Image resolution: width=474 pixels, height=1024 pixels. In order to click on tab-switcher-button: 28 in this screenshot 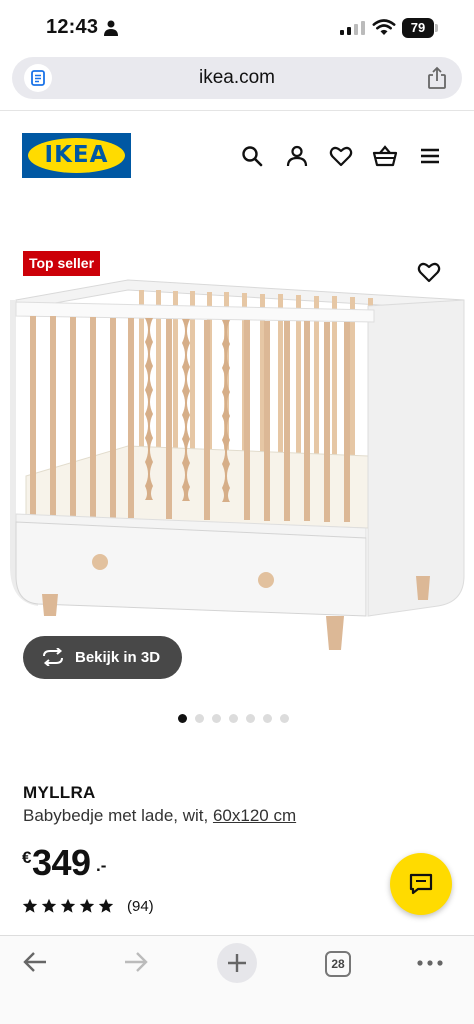, I will do `click(338, 964)`.